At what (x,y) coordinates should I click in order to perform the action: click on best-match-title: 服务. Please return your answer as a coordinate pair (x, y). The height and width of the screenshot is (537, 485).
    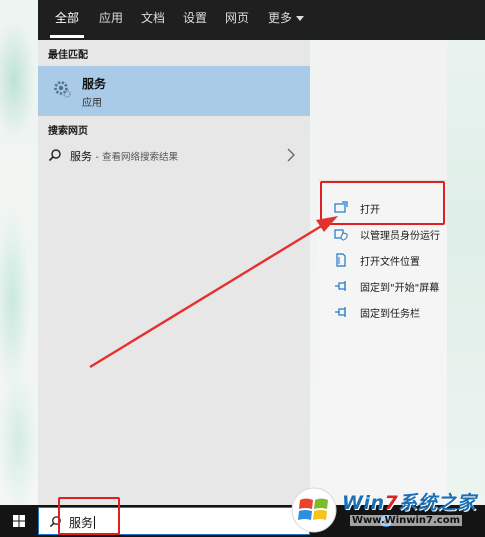
    Looking at the image, I should click on (94, 84).